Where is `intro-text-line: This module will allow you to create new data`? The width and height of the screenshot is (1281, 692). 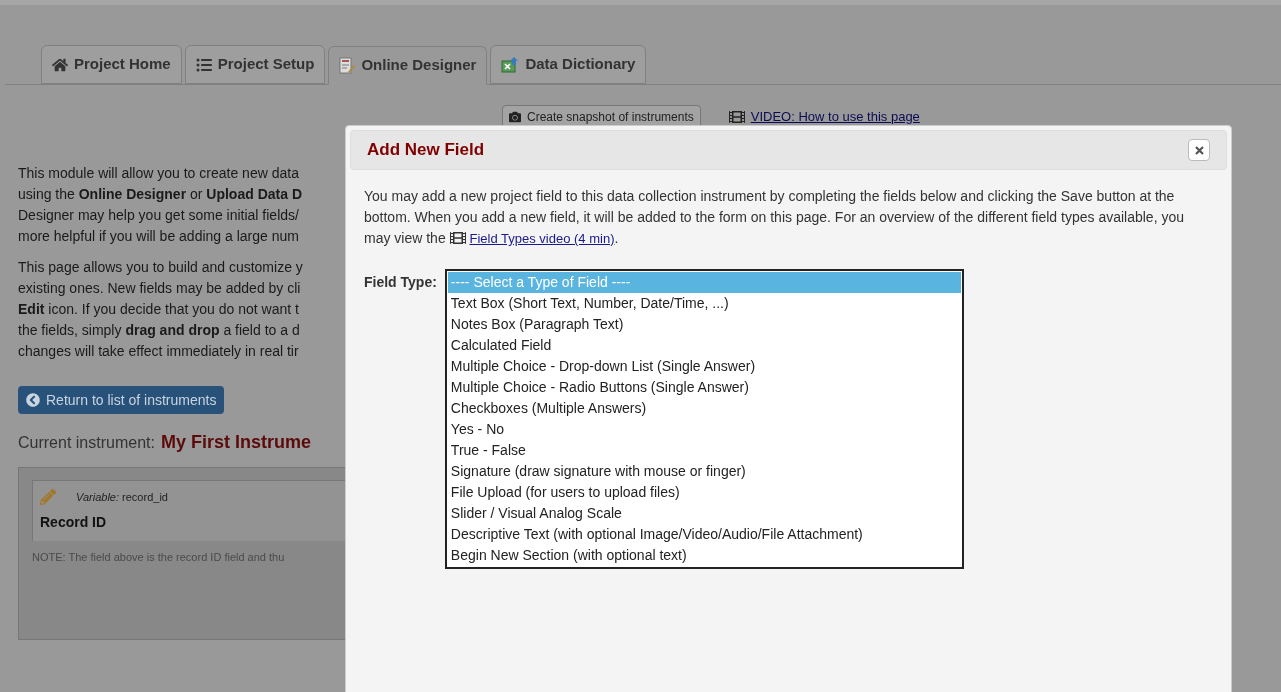 intro-text-line: This module will allow you to create new data is located at coordinates (159, 173).